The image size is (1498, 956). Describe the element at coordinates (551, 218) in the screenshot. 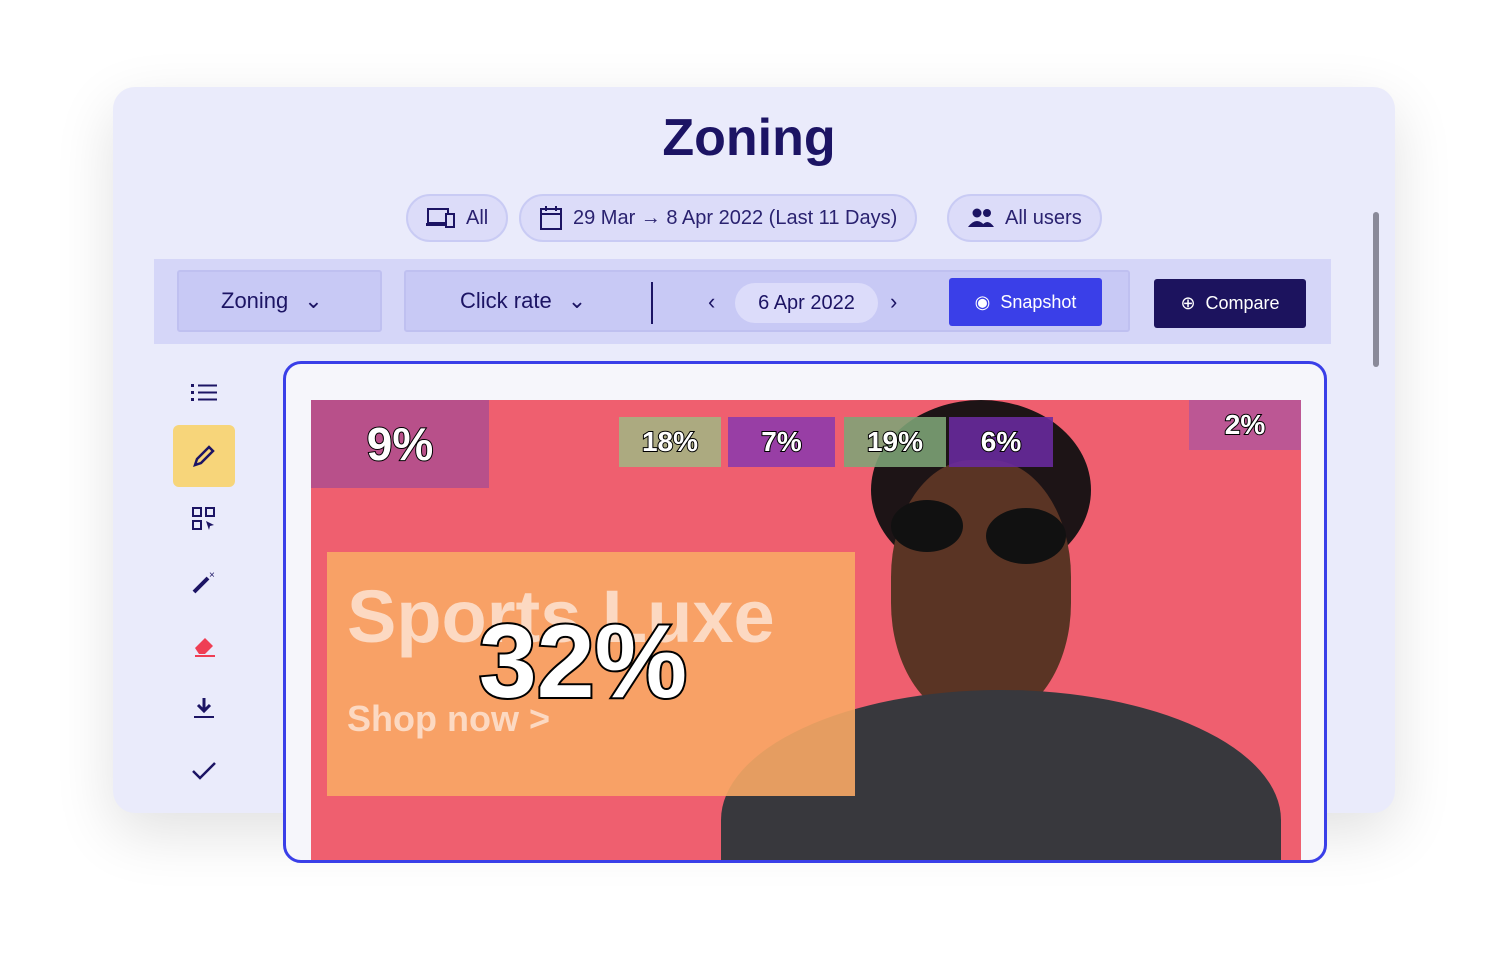

I see `calendar-icon` at that location.